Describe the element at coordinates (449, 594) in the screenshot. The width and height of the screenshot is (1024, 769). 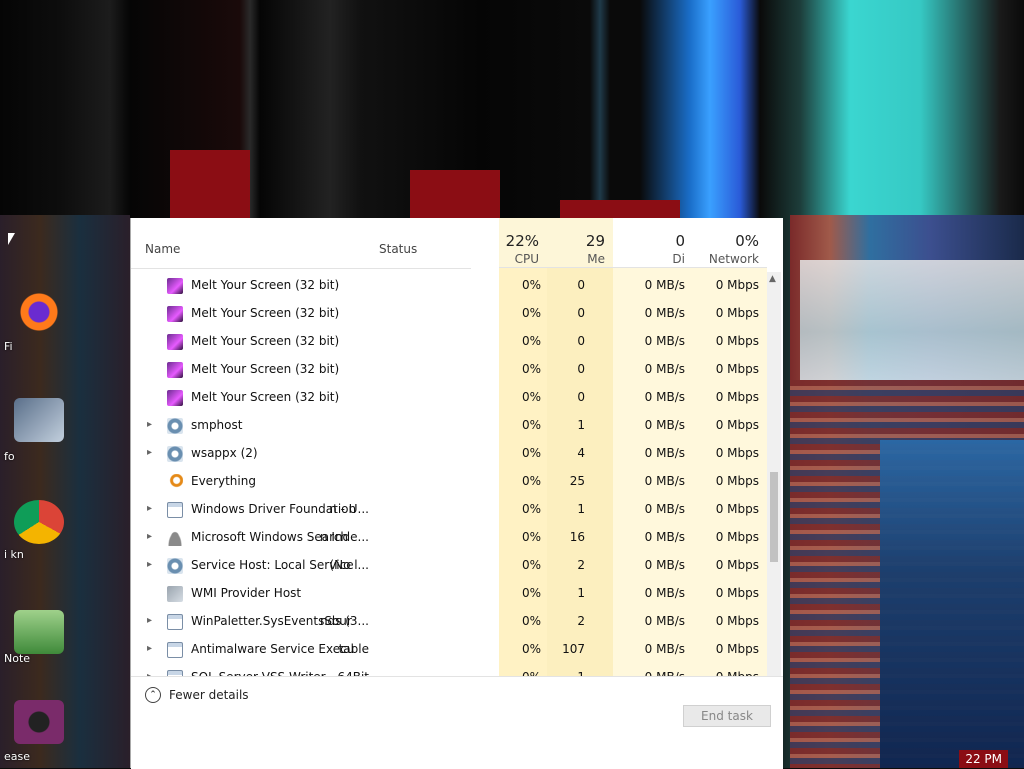
I see `table-row: WMI Provider Host 0% 1 0 MB/s 0 Mbps` at that location.